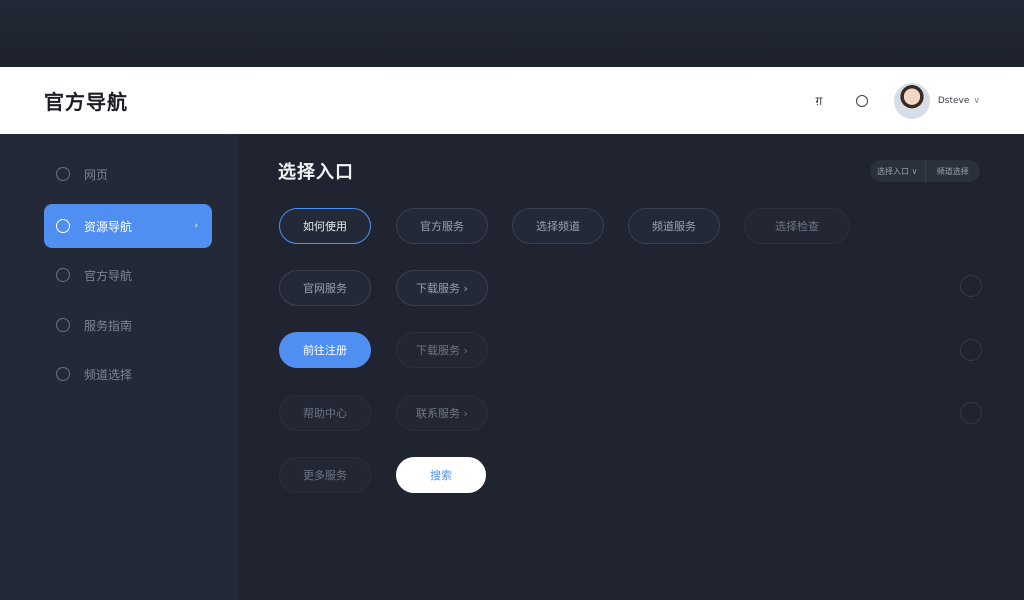  What do you see at coordinates (108, 275) in the screenshot?
I see `sidebar-item-label: 官方导航` at bounding box center [108, 275].